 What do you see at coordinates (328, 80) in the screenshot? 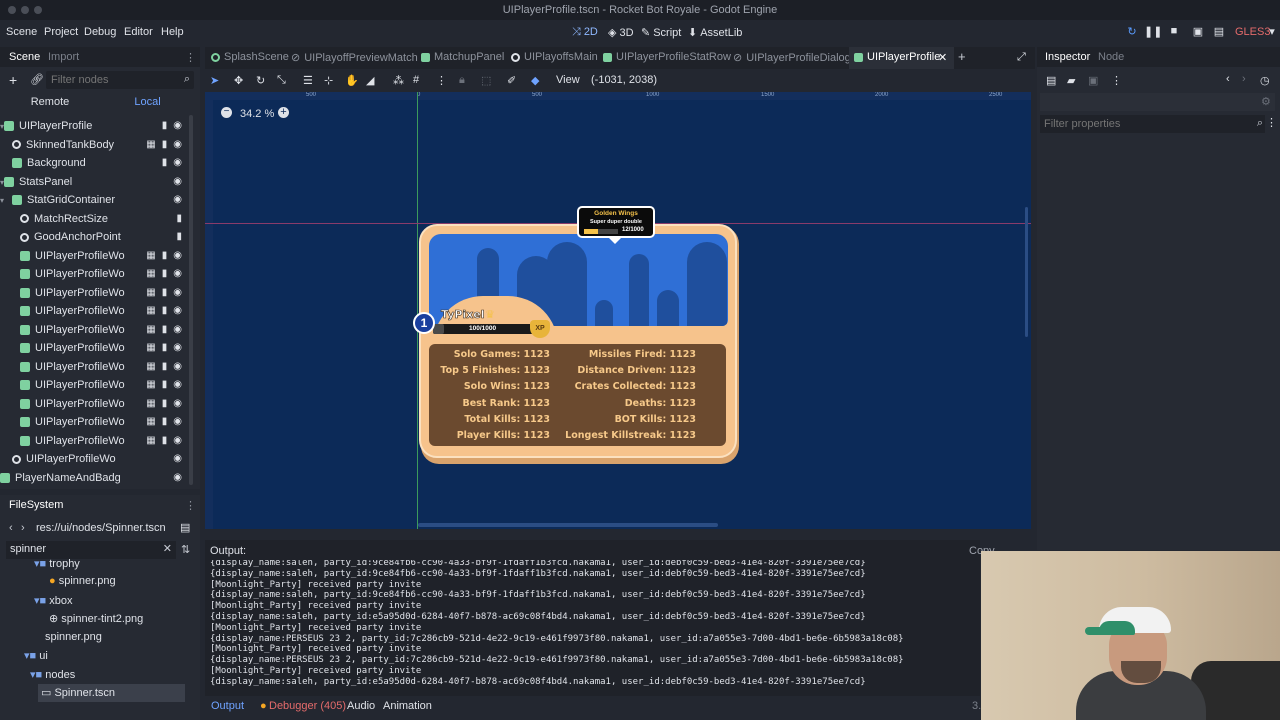
I see `pivot-icon: ⊹` at bounding box center [328, 80].